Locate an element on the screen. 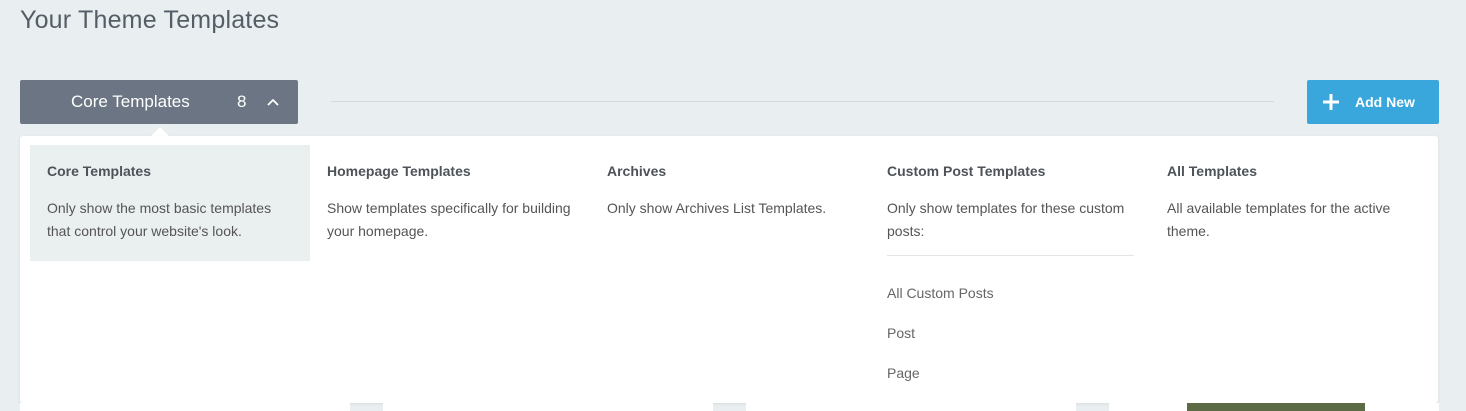 This screenshot has height=411, width=1466. custom-post-divider is located at coordinates (1010, 255).